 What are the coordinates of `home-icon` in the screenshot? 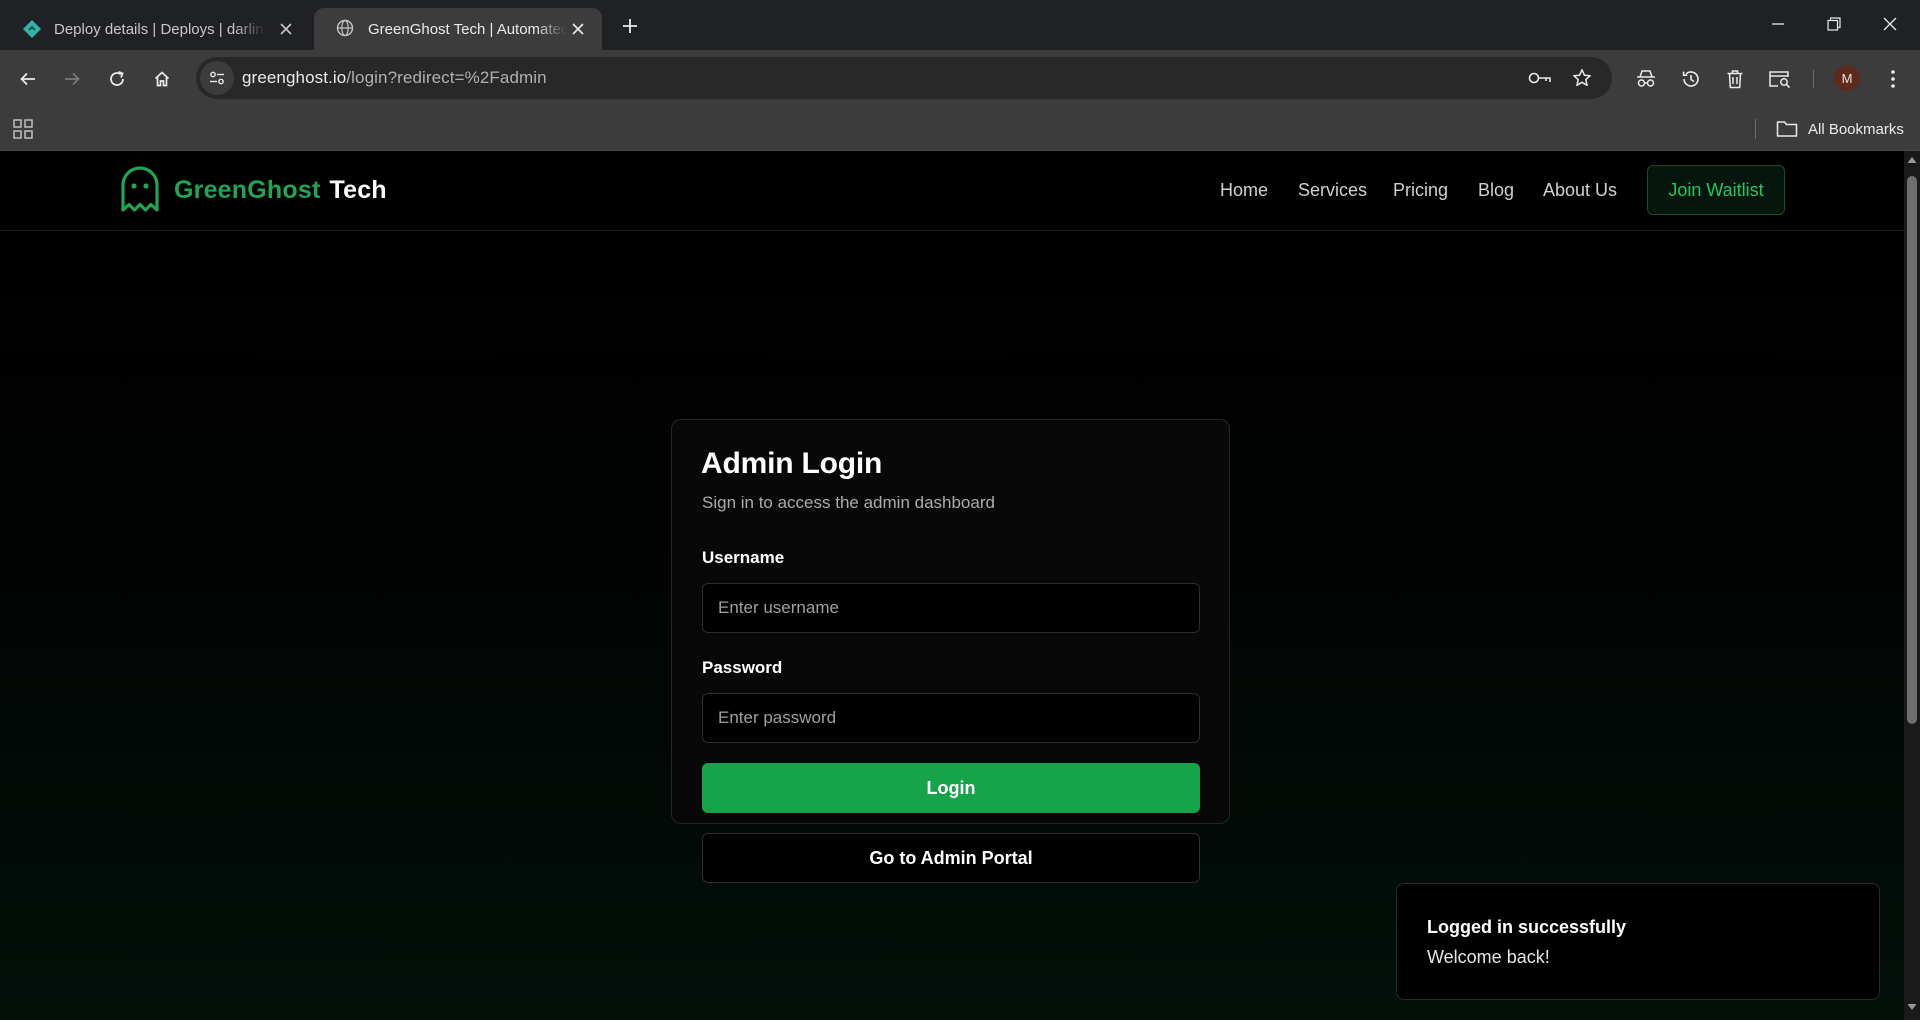 It's located at (162, 79).